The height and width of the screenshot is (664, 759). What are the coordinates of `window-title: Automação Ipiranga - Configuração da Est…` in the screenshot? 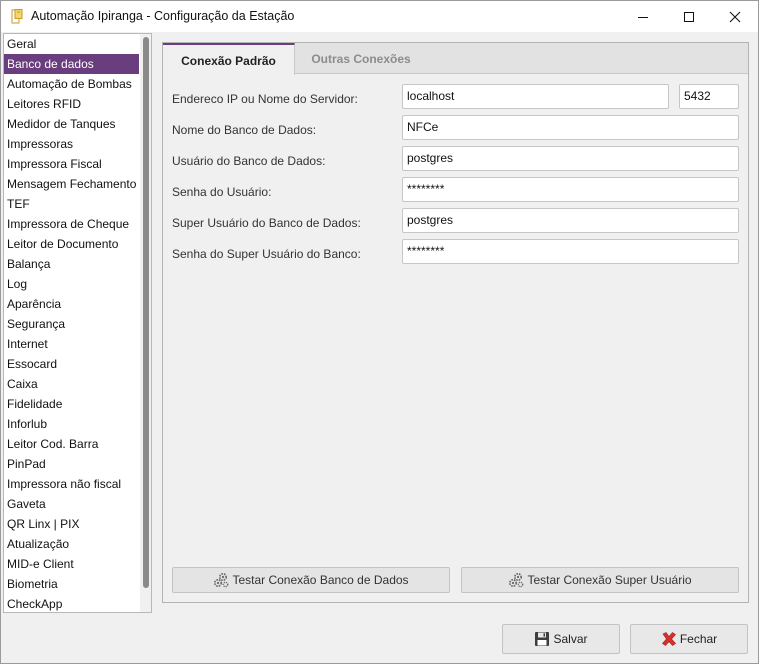 It's located at (163, 16).